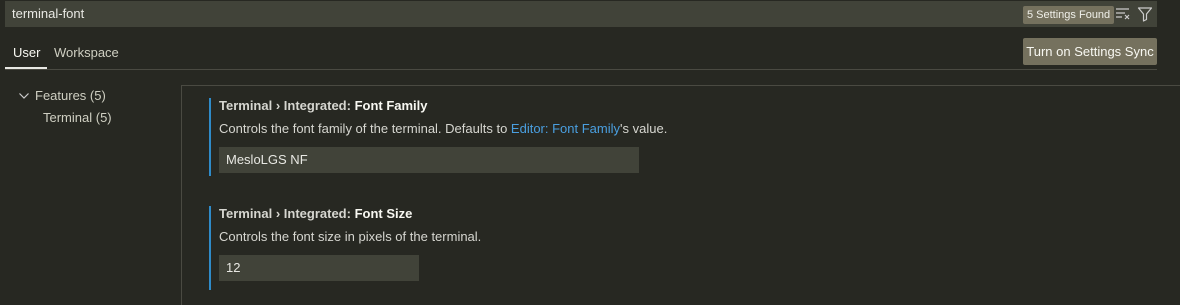 The height and width of the screenshot is (305, 1180). I want to click on toc-group-label: Features (5), so click(70, 95).